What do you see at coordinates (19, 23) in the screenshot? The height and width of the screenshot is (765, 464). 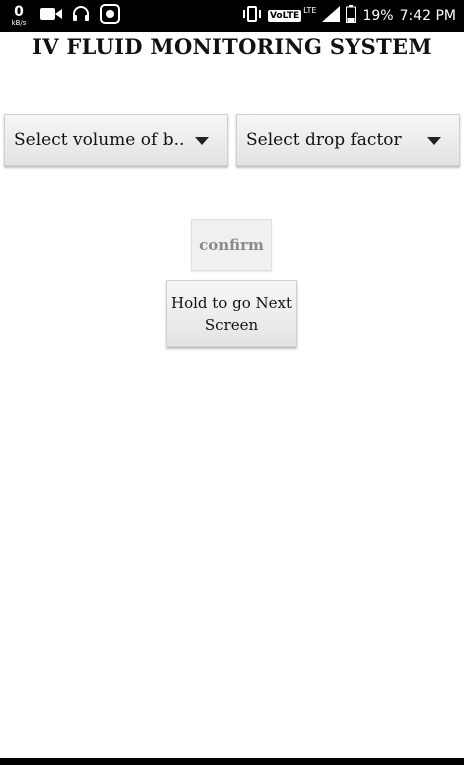 I see `data-speed-unit: kB/s` at bounding box center [19, 23].